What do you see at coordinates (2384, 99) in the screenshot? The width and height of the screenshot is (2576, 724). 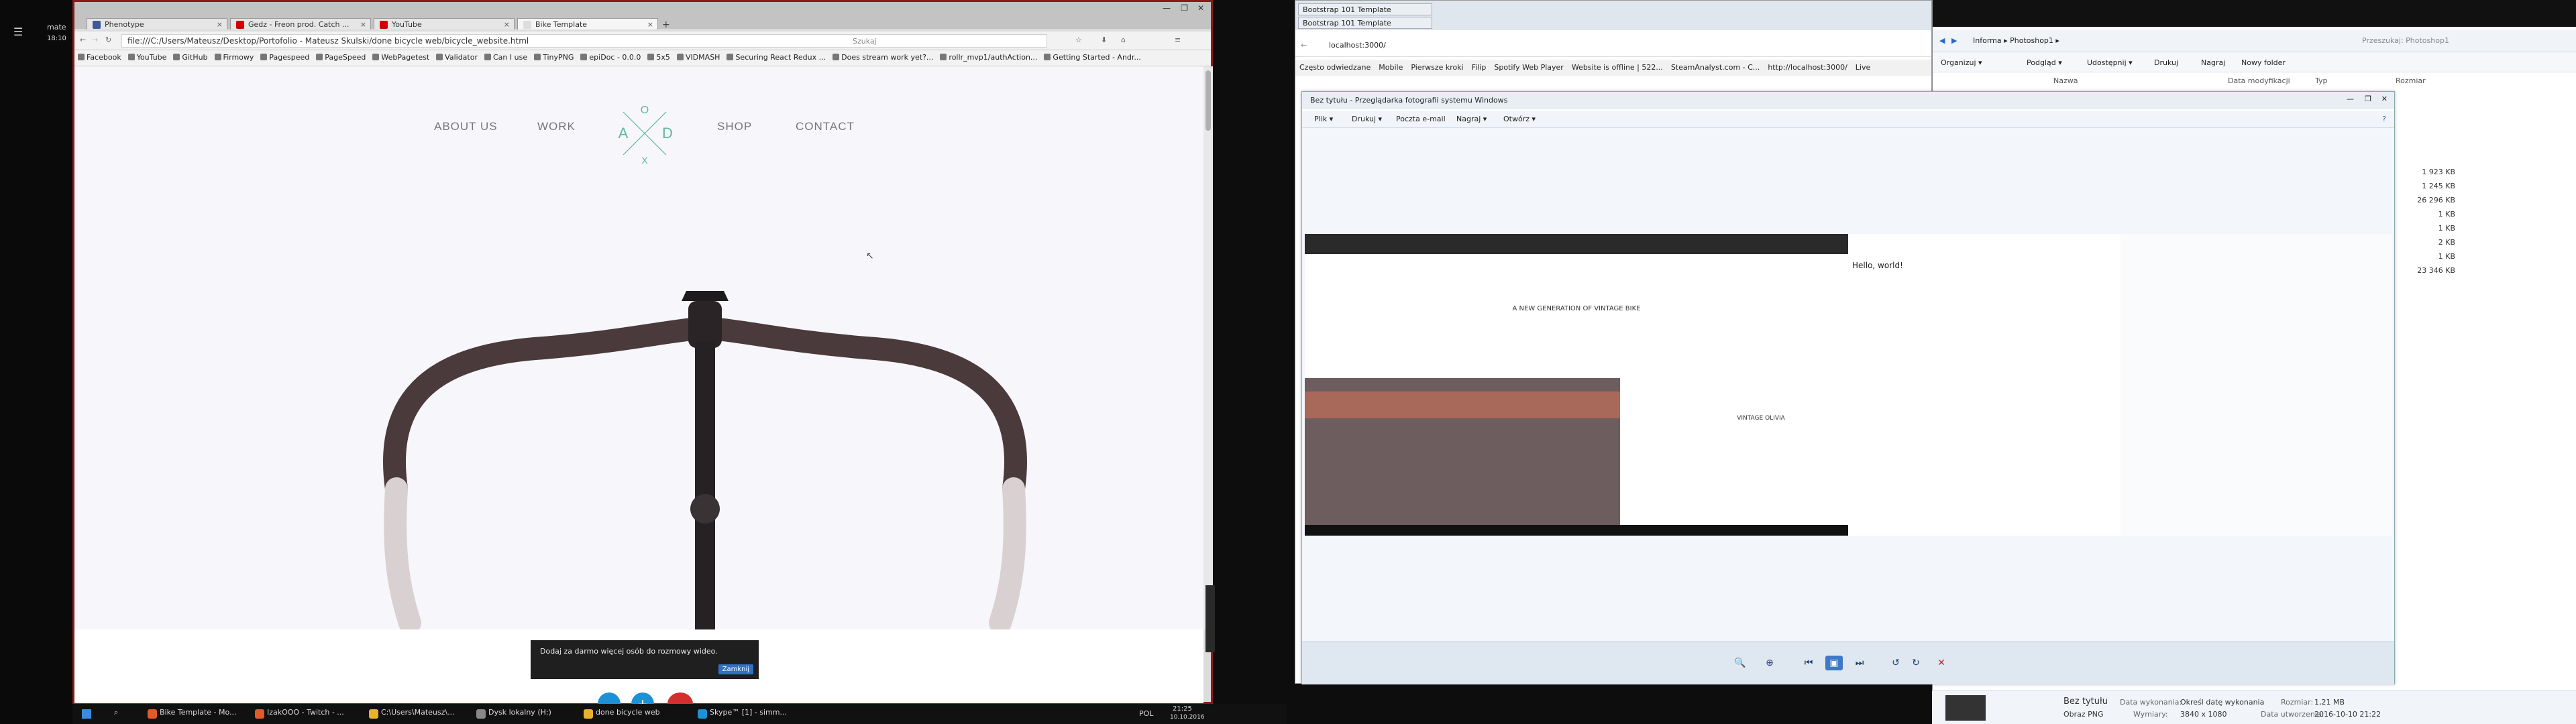 I see `close-icon: ✕` at bounding box center [2384, 99].